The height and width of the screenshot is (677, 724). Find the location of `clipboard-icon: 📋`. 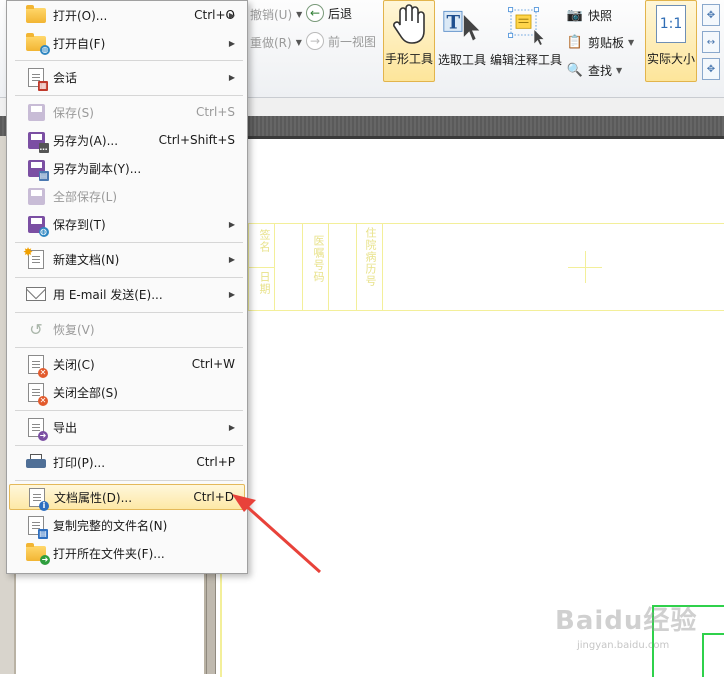

clipboard-icon: 📋 is located at coordinates (575, 42).